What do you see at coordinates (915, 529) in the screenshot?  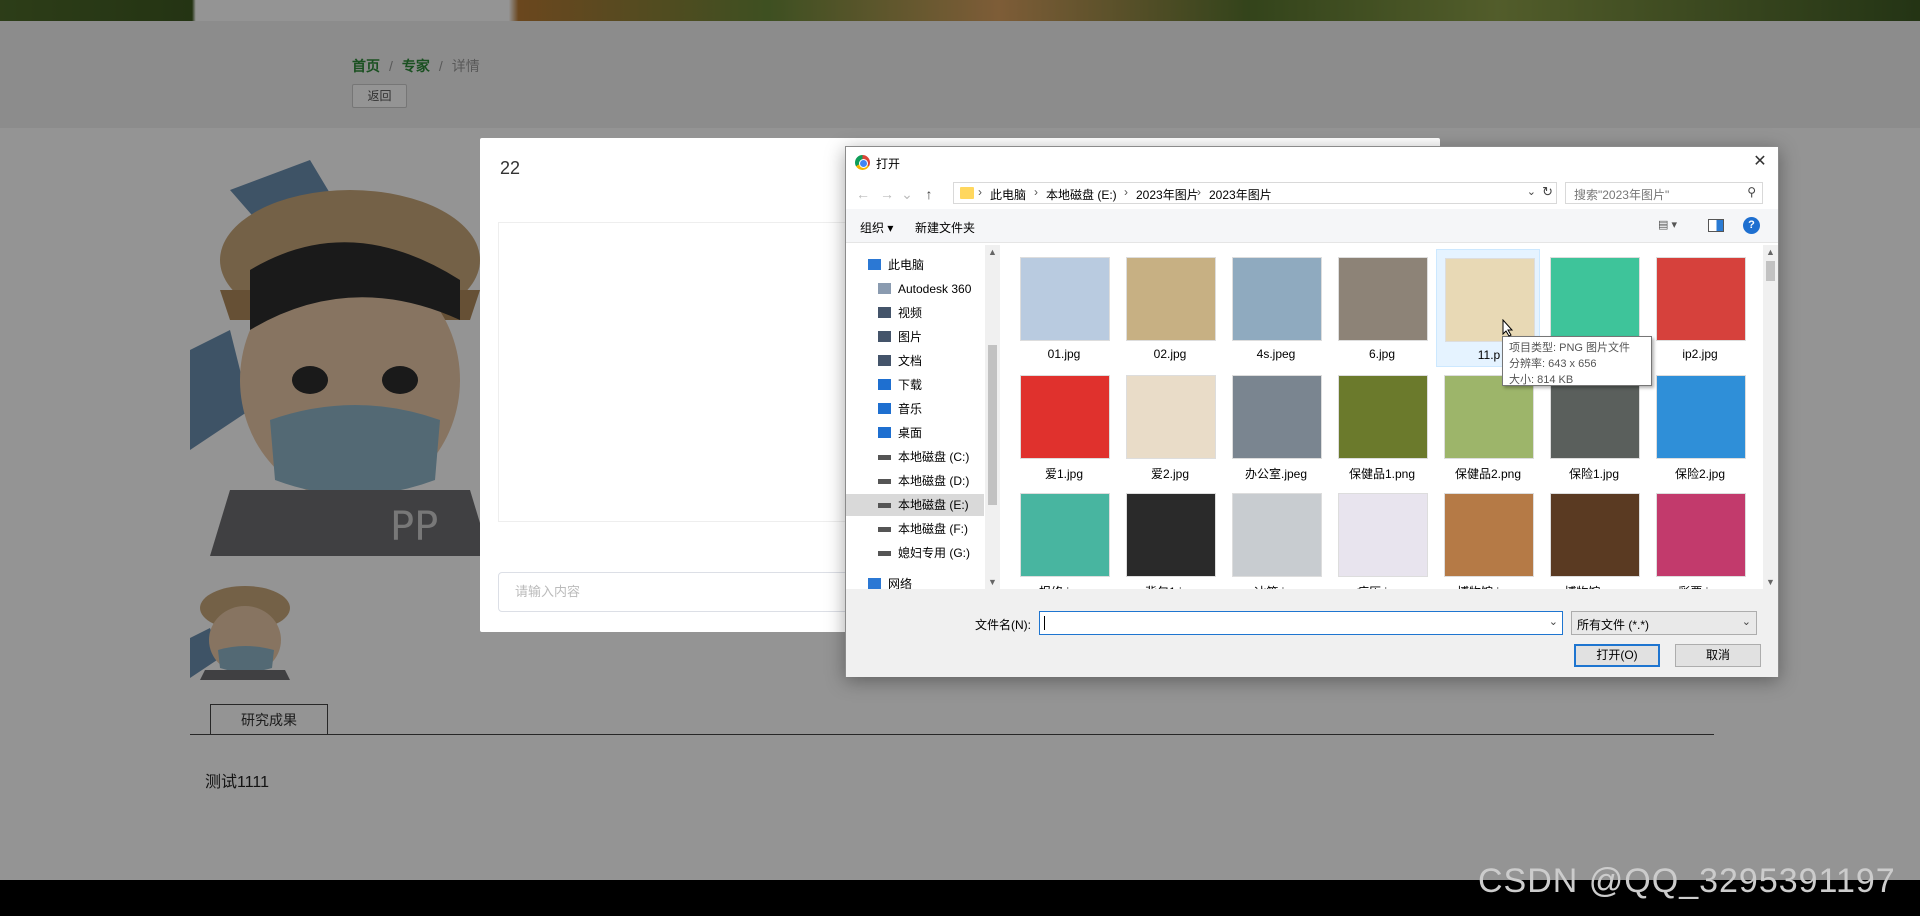 I see `sidebar-item: 本地磁盘 (F:)` at bounding box center [915, 529].